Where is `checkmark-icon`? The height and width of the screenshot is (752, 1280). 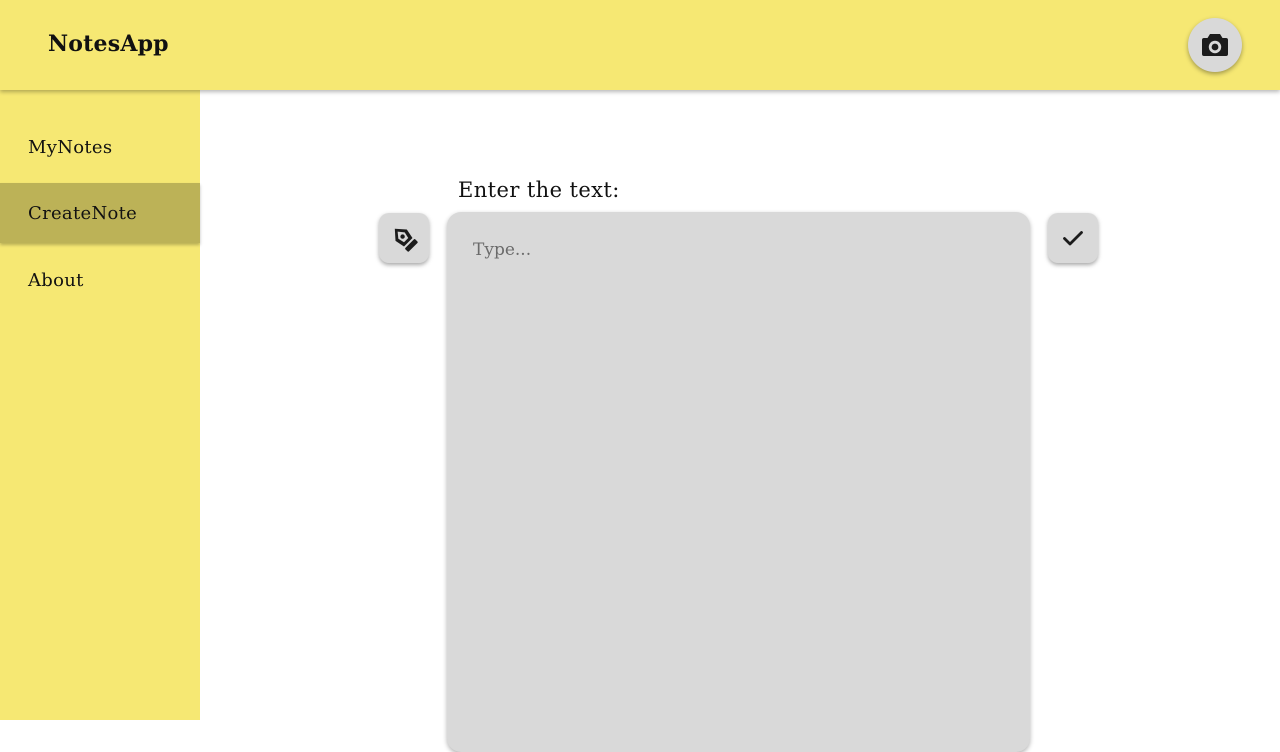
checkmark-icon is located at coordinates (1073, 238).